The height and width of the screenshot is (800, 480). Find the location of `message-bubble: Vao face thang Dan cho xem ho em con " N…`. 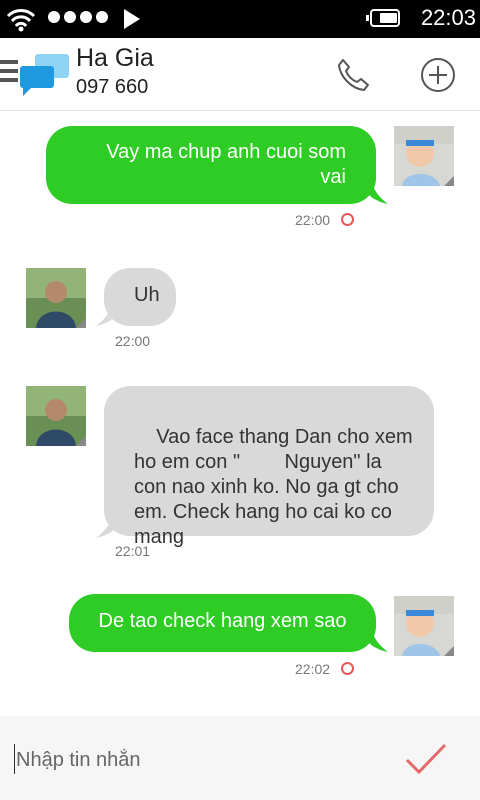

message-bubble: Vao face thang Dan cho xem ho em con " N… is located at coordinates (269, 467).